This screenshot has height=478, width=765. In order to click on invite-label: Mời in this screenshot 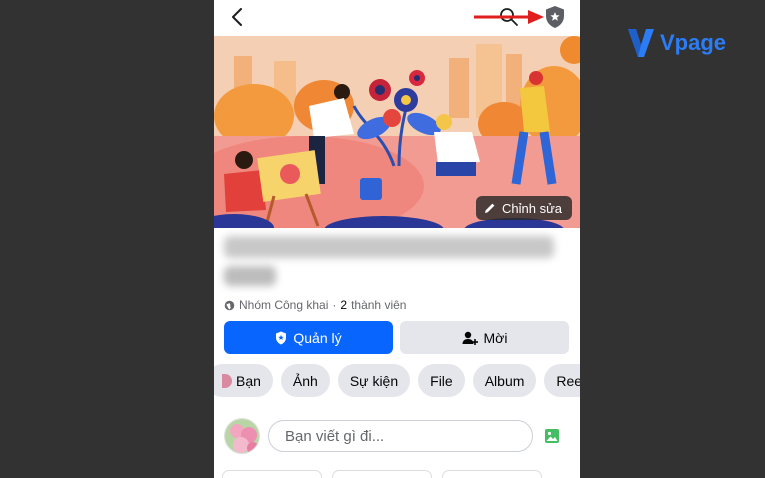, I will do `click(495, 337)`.